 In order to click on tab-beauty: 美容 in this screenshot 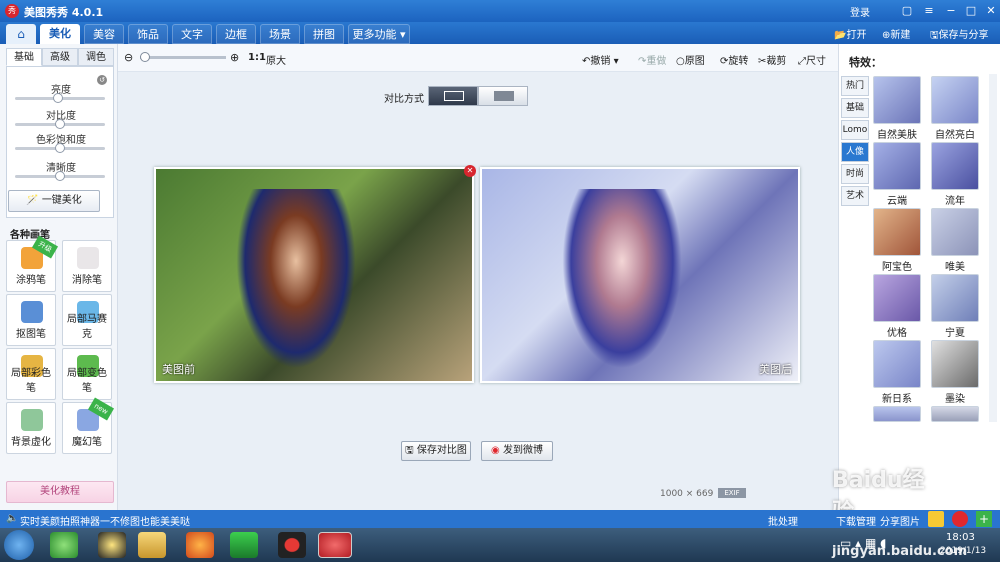, I will do `click(104, 34)`.